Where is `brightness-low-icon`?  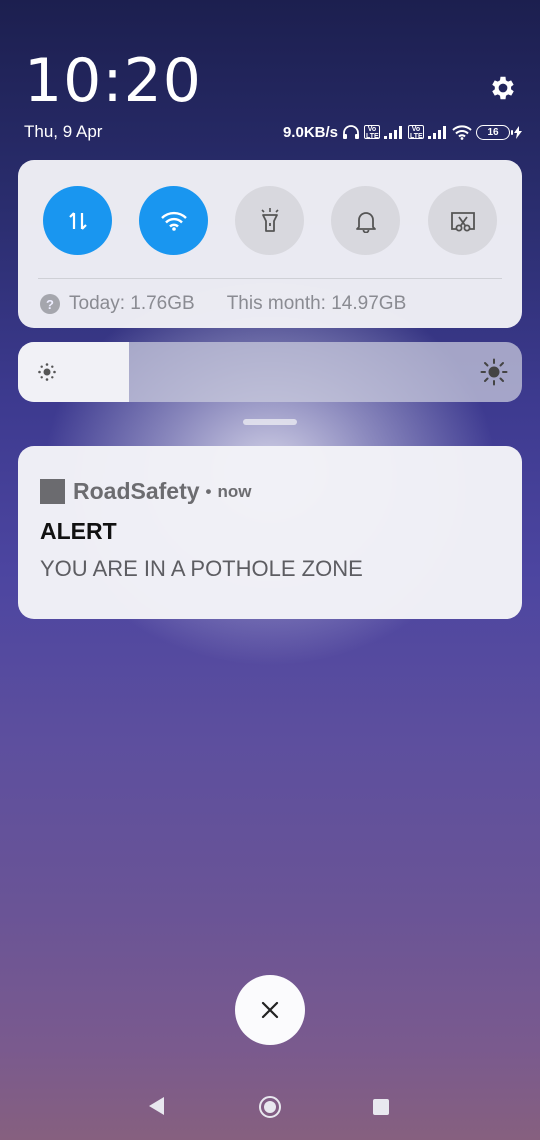 brightness-low-icon is located at coordinates (47, 372).